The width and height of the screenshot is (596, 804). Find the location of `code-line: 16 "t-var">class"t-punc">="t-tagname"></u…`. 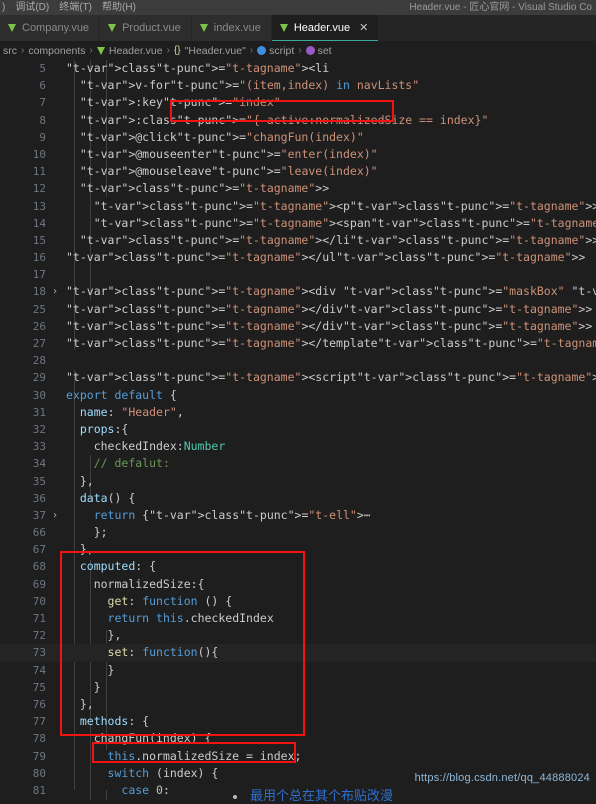

code-line: 16 "t-var">class"t-punc">="t-tagname"></u… is located at coordinates (298, 257).